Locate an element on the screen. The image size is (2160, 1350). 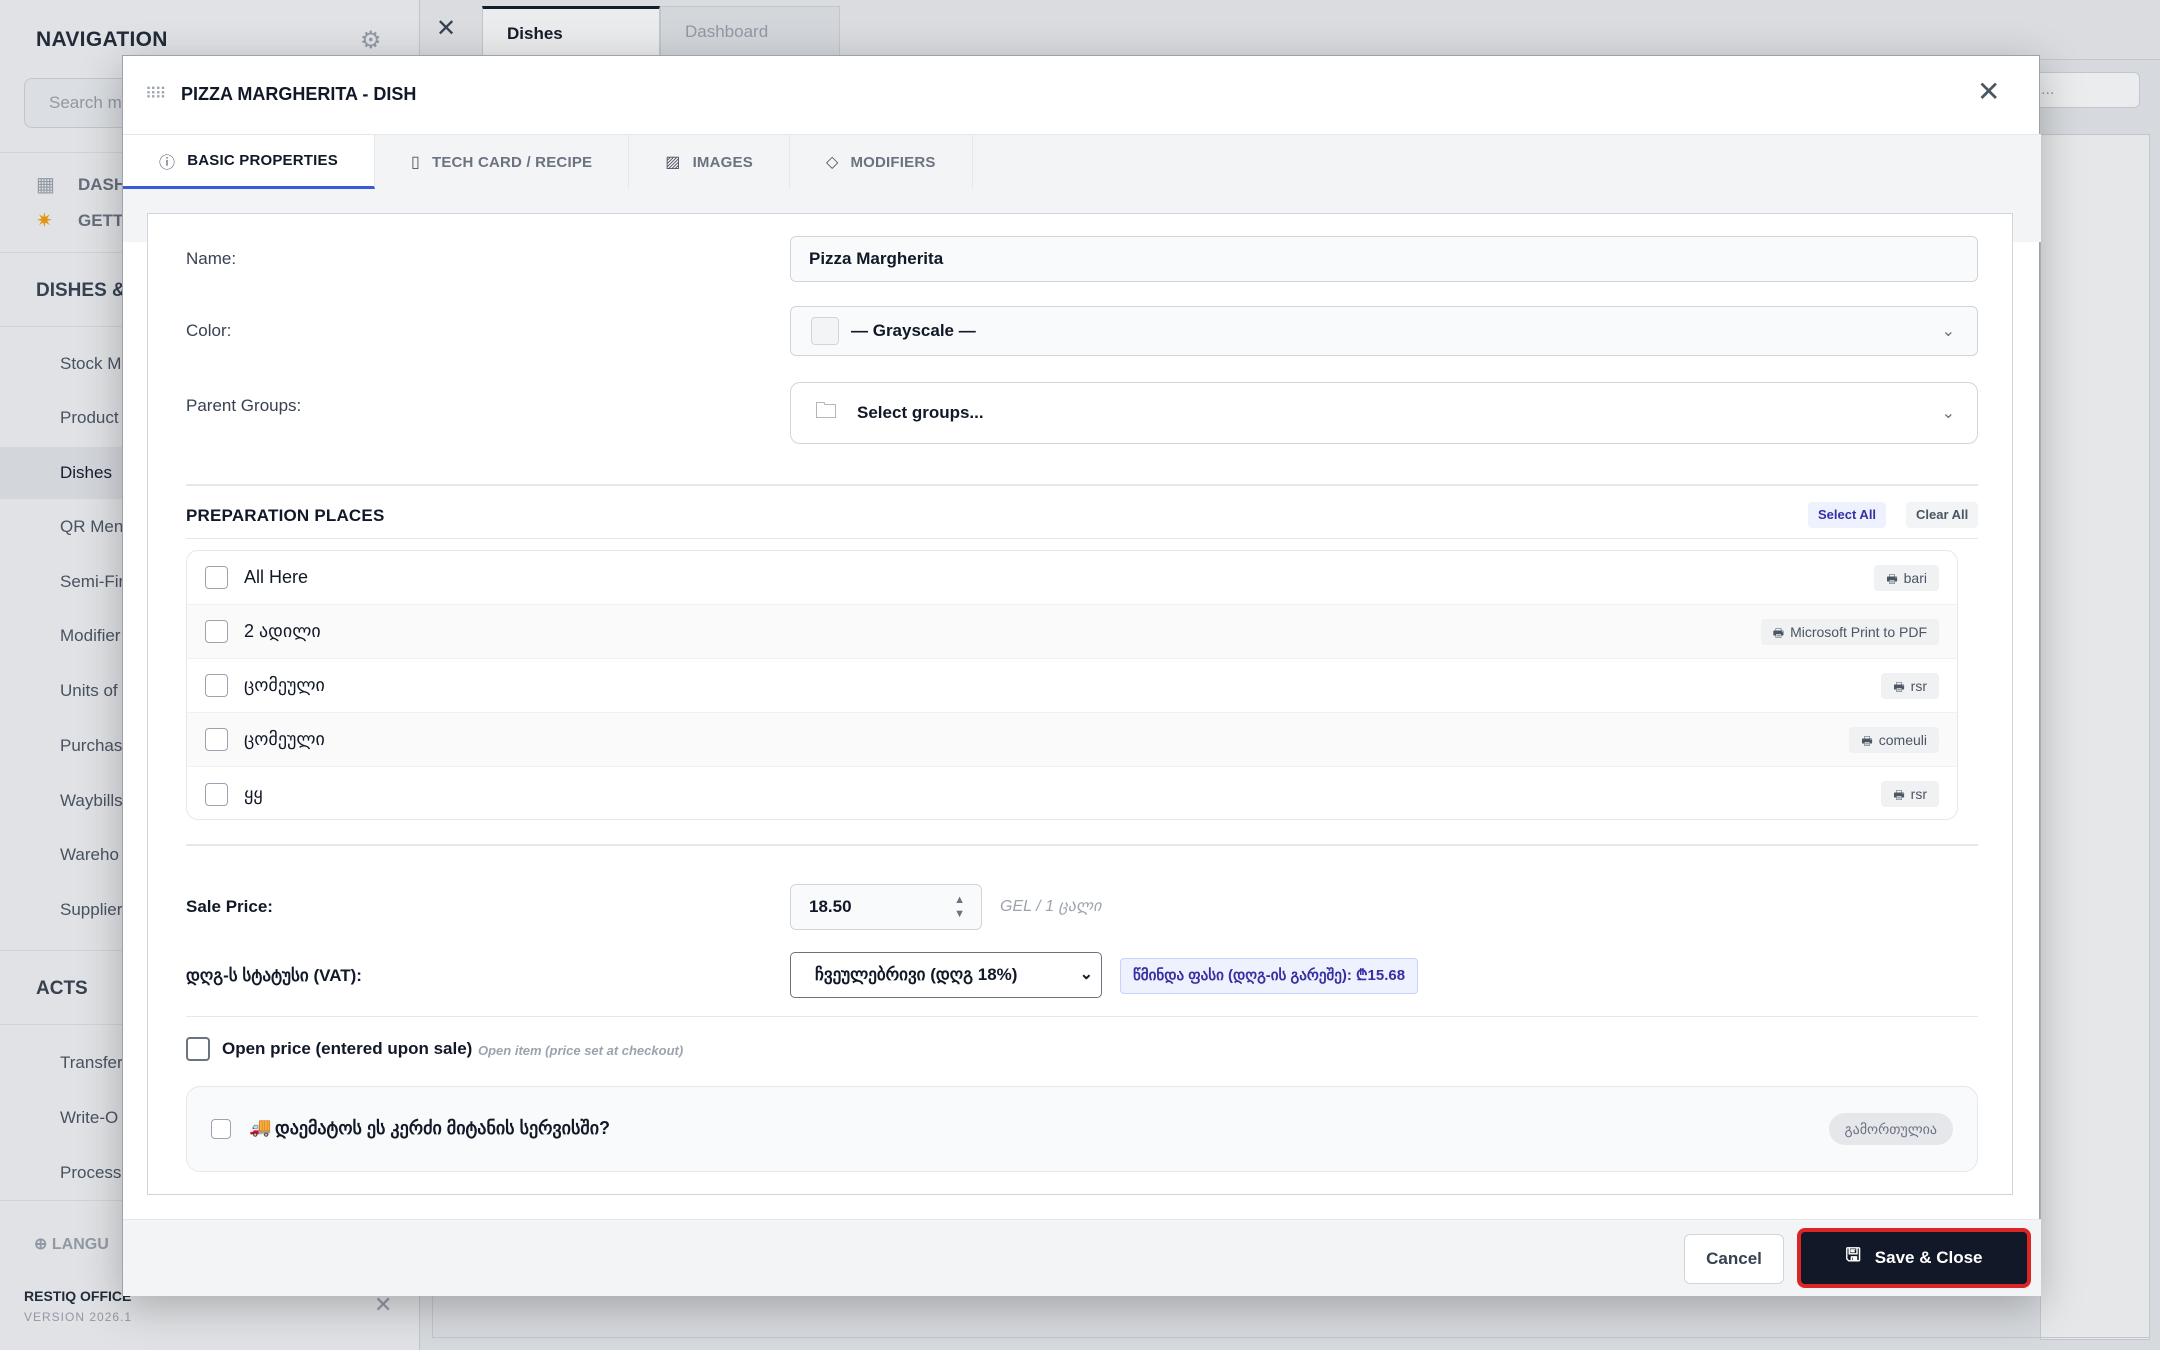
tab-label: TECH CARD / RECIPE is located at coordinates (512, 162).